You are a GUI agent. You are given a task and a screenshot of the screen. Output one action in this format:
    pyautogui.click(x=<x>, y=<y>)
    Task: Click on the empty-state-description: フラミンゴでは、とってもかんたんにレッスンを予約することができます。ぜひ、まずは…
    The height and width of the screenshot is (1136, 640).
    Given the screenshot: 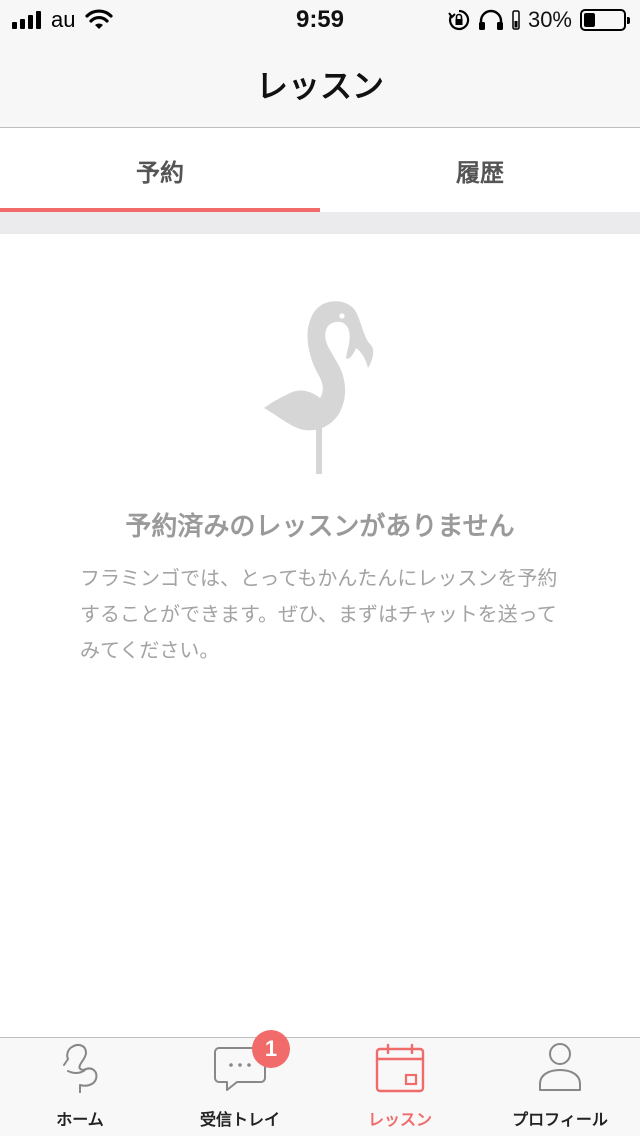 What is the action you would take?
    pyautogui.click(x=319, y=614)
    